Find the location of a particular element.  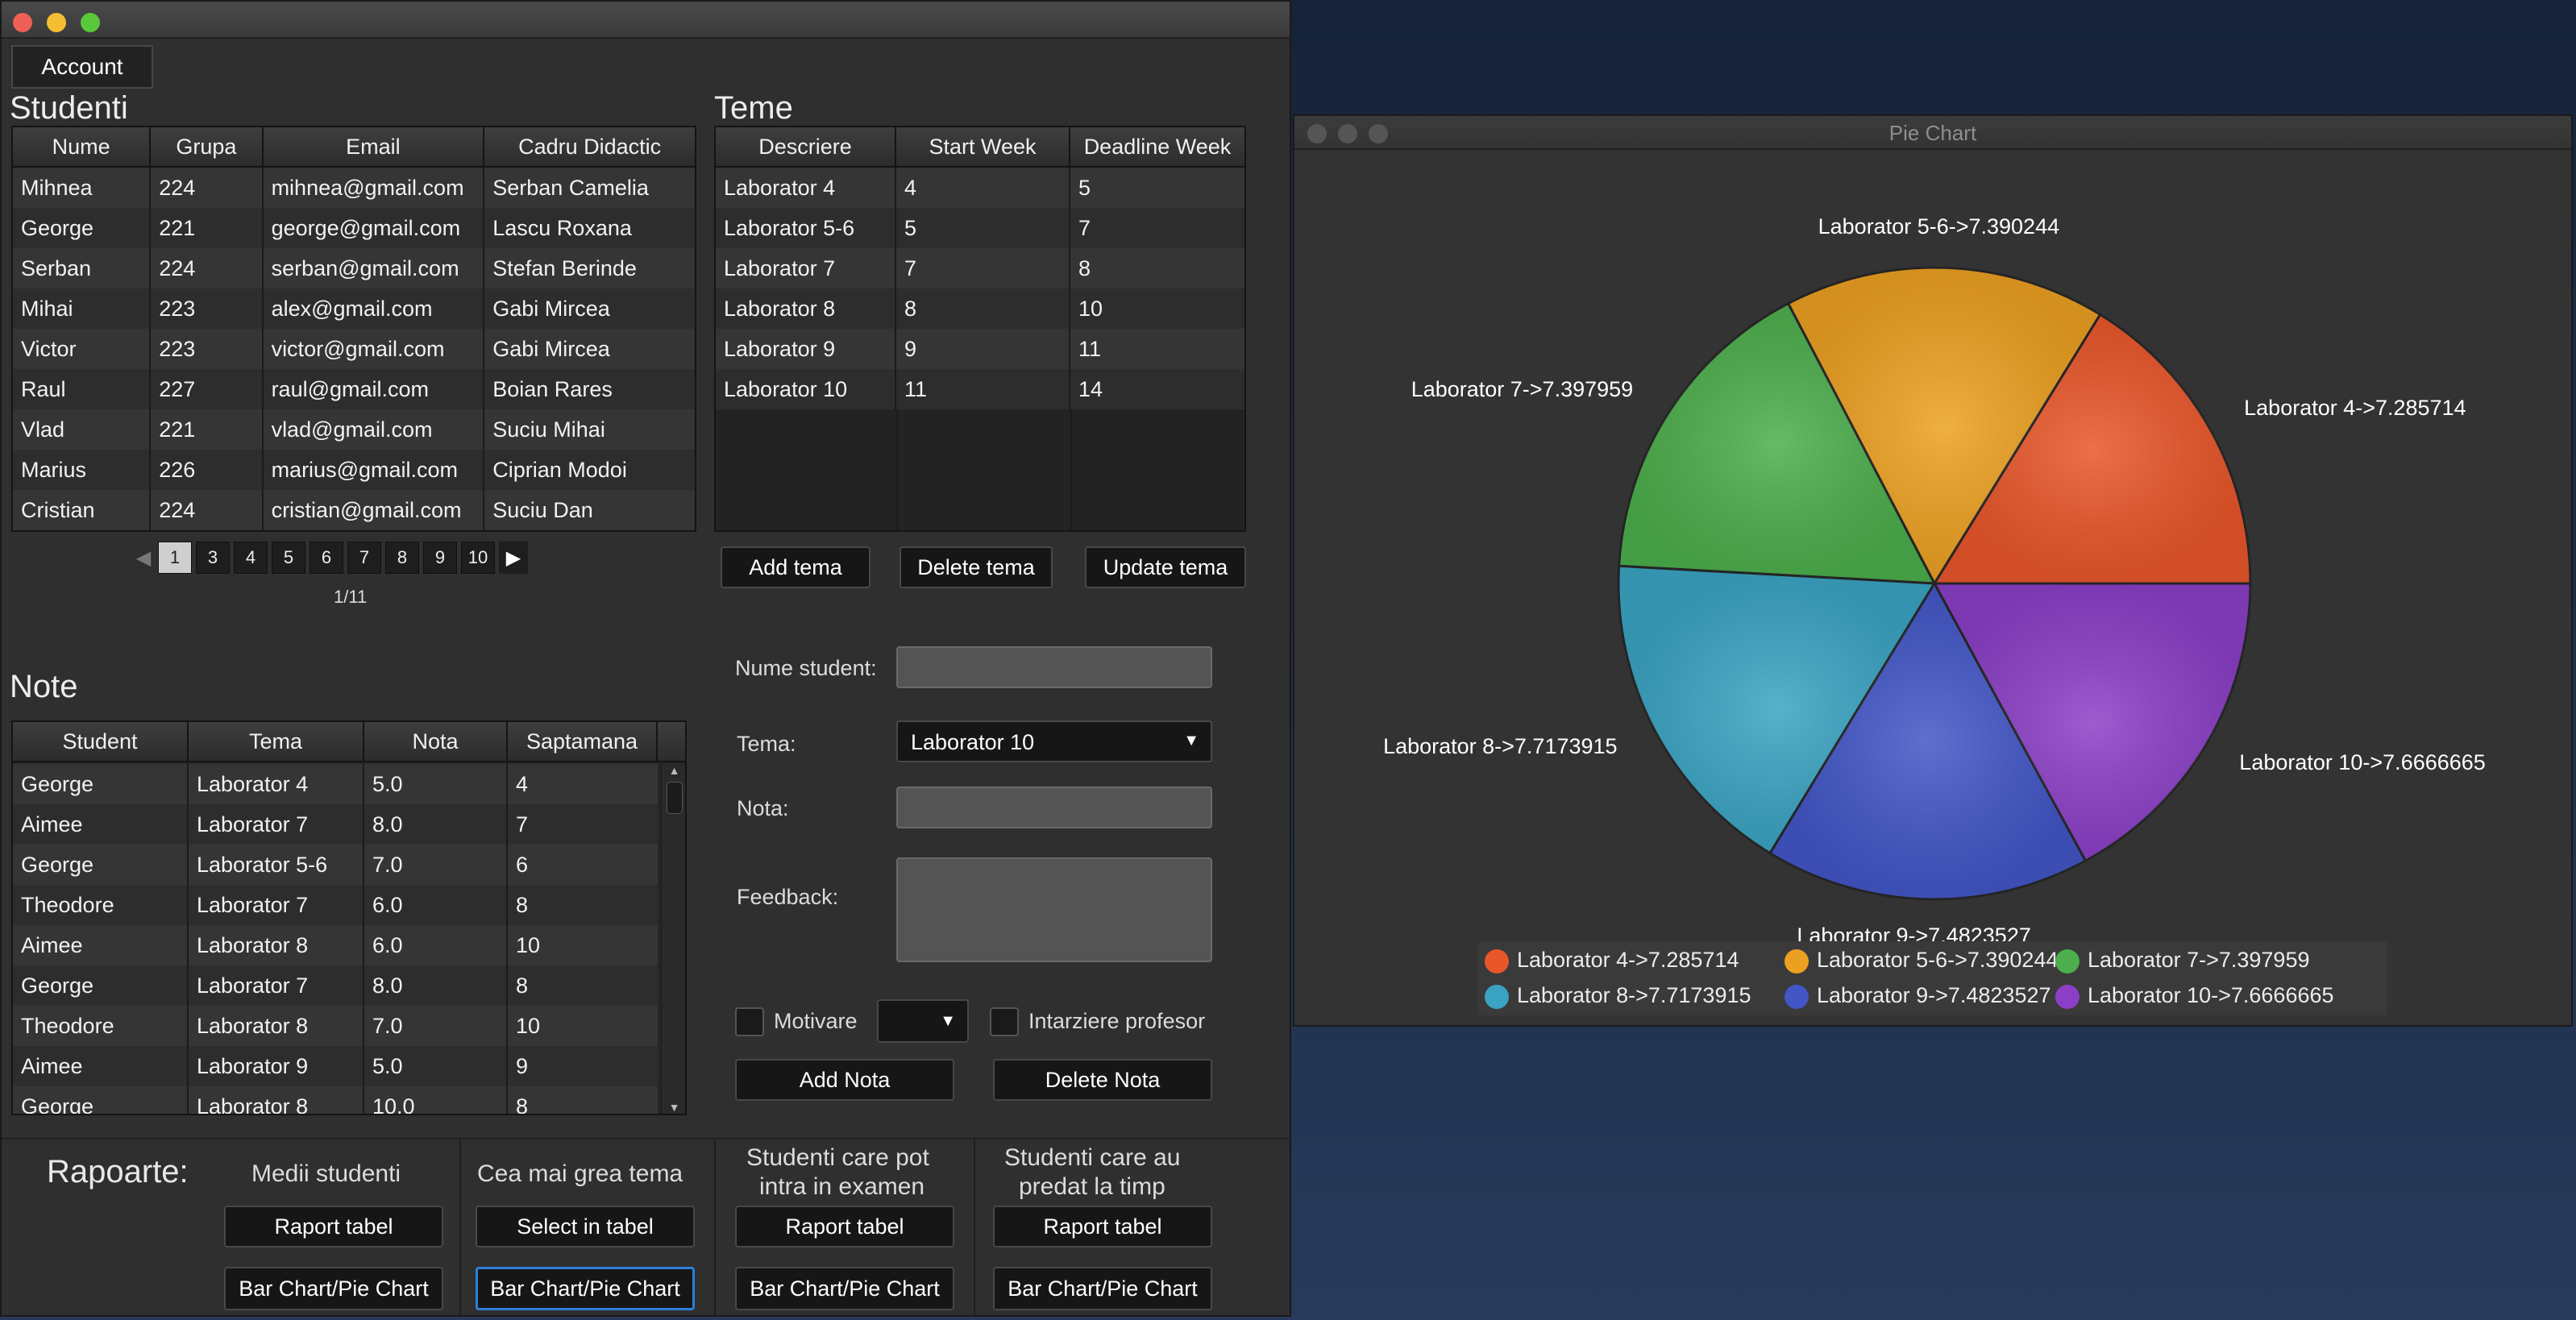

close-button is located at coordinates (22, 22).